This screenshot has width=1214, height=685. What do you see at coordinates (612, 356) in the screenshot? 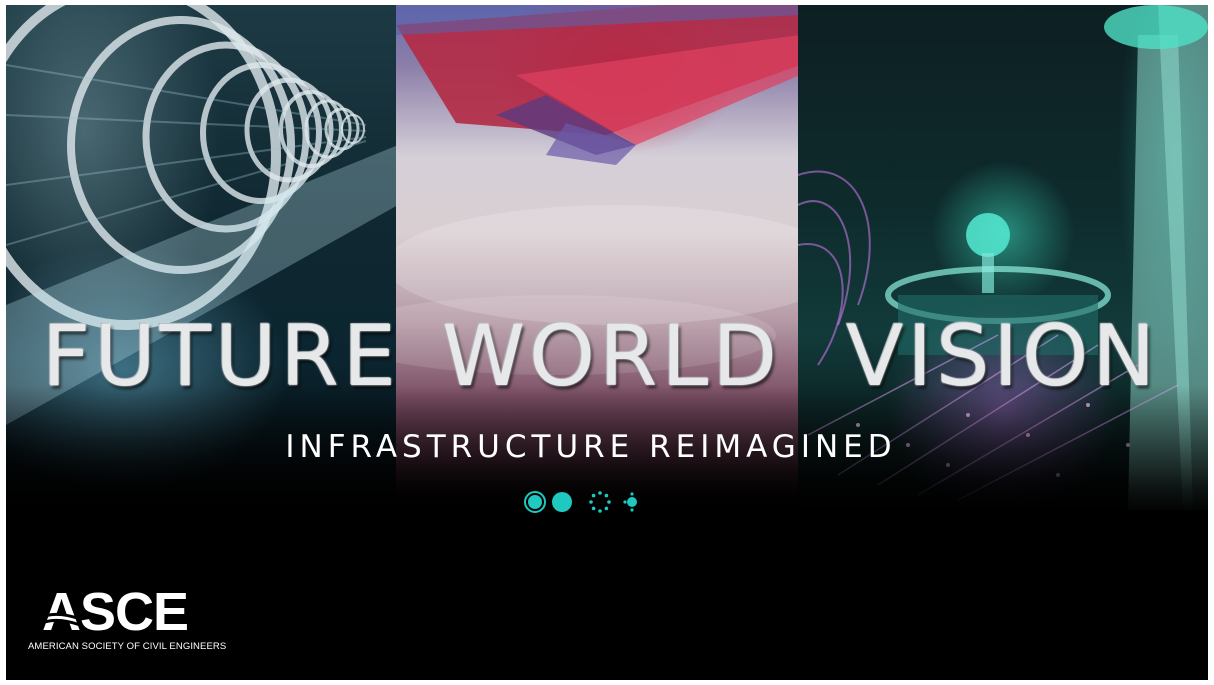
I see `headline-word-world: WORLD` at bounding box center [612, 356].